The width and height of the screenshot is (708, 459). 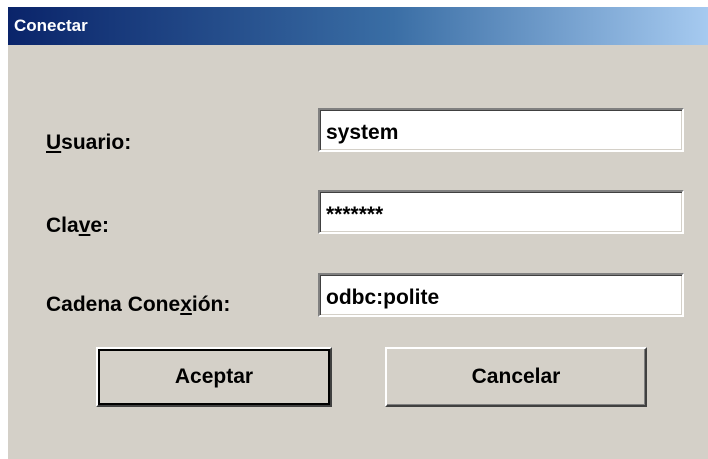 What do you see at coordinates (501, 295) in the screenshot?
I see `connection-string-input` at bounding box center [501, 295].